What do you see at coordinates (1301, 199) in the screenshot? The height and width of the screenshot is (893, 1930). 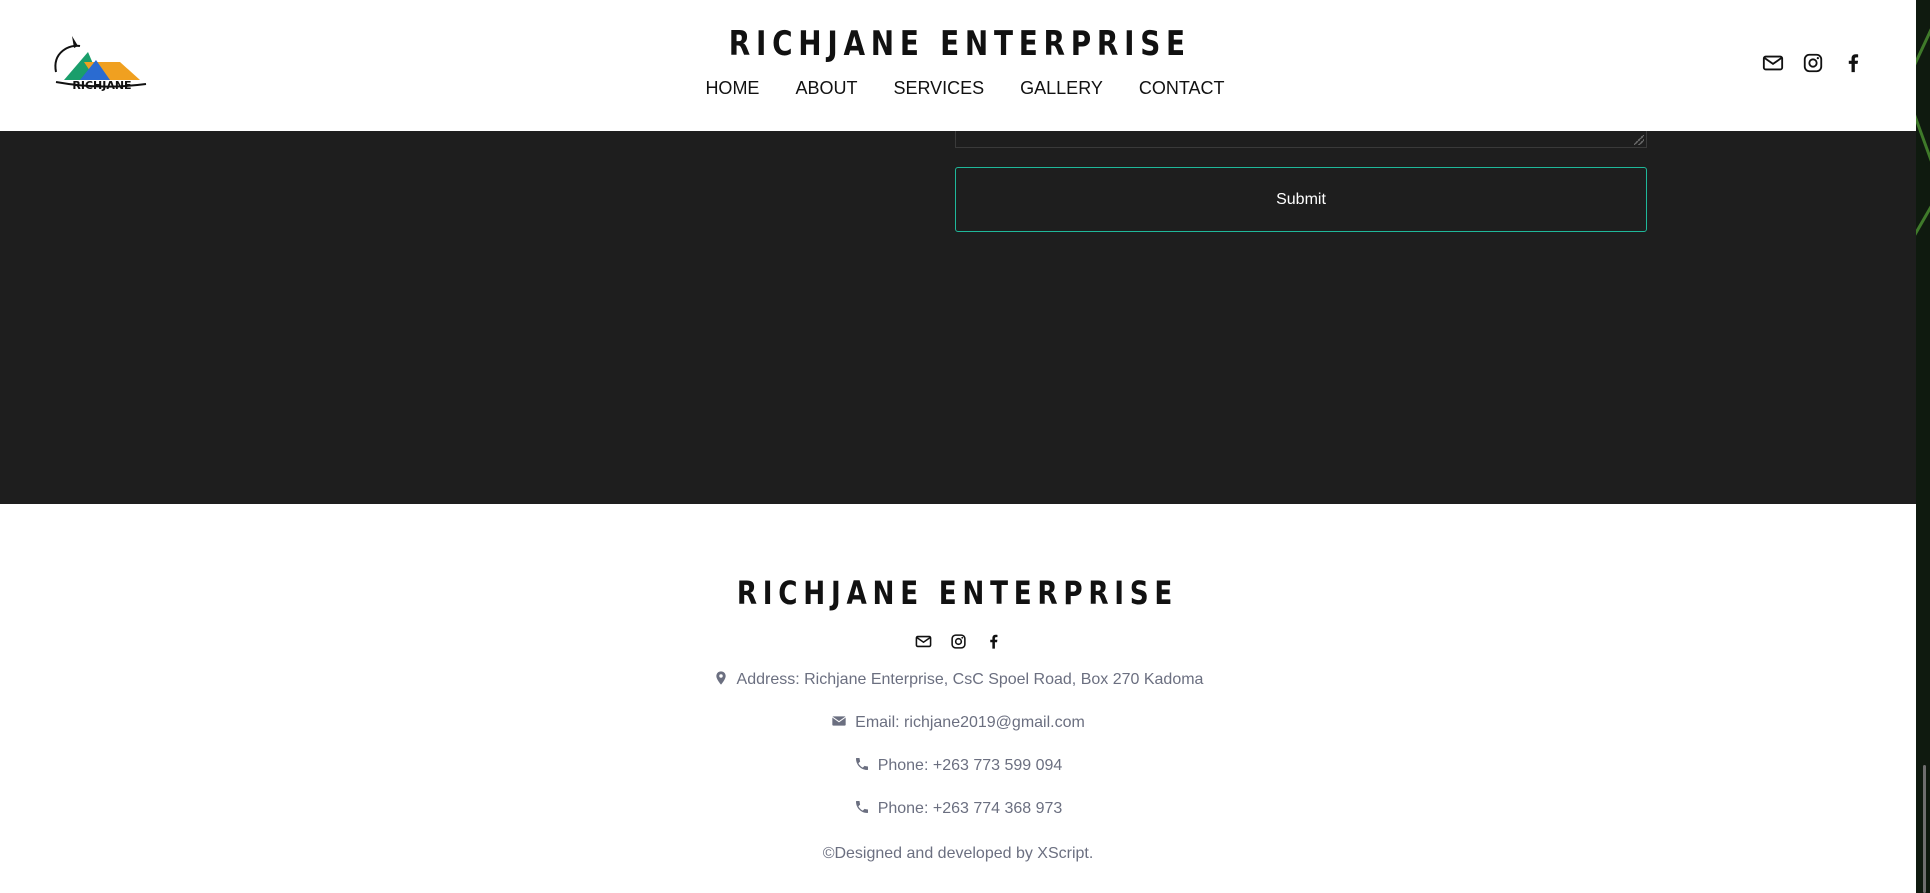 I see `submit-button: Submit` at bounding box center [1301, 199].